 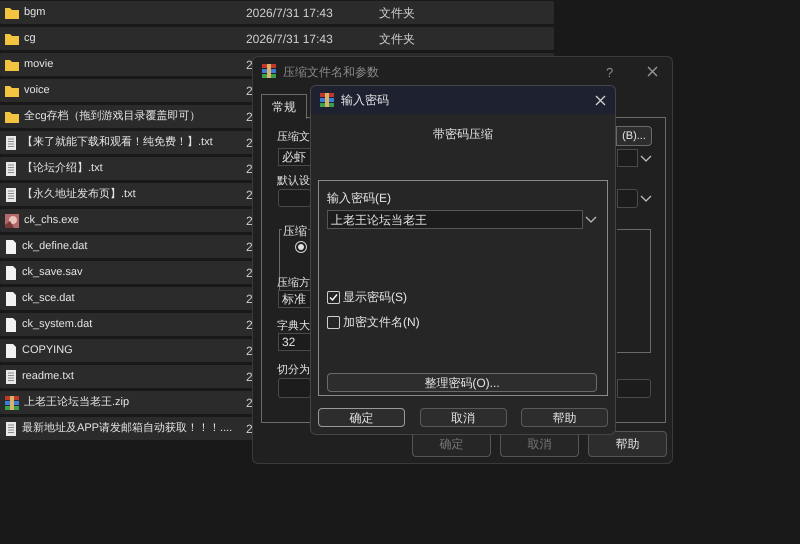 What do you see at coordinates (112, 116) in the screenshot?
I see `file-name: 全cg存档（拖到游戏目录覆盖即可）` at bounding box center [112, 116].